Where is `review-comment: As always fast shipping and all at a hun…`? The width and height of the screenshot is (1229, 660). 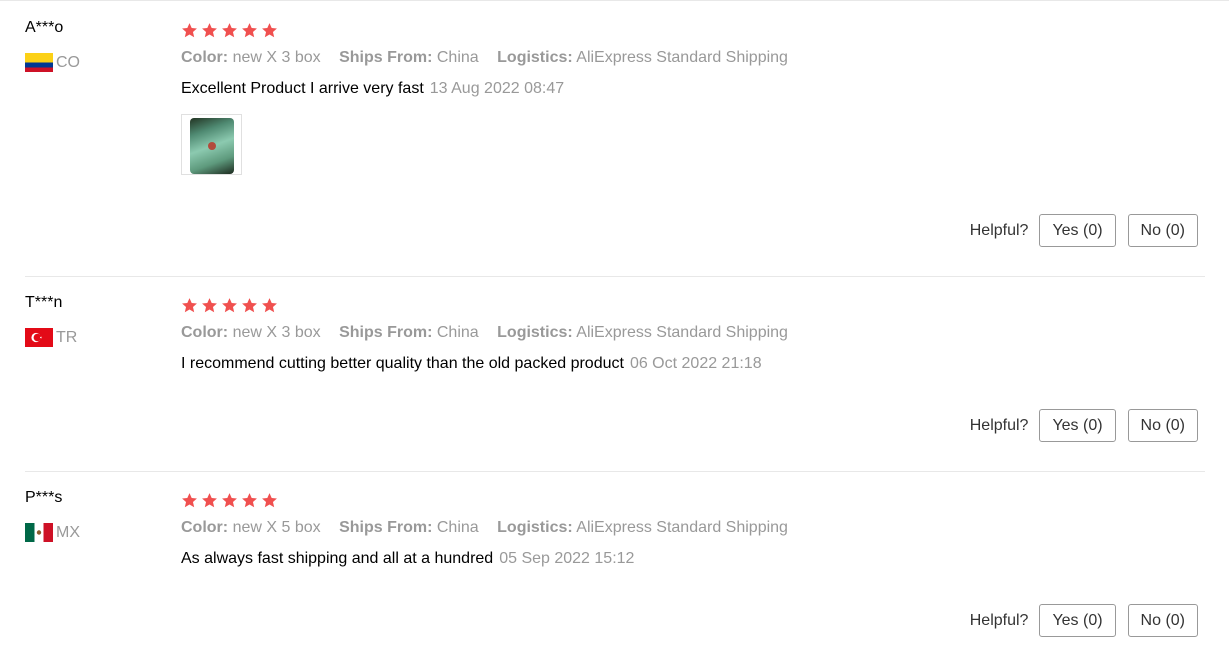 review-comment: As always fast shipping and all at a hun… is located at coordinates (407, 559).